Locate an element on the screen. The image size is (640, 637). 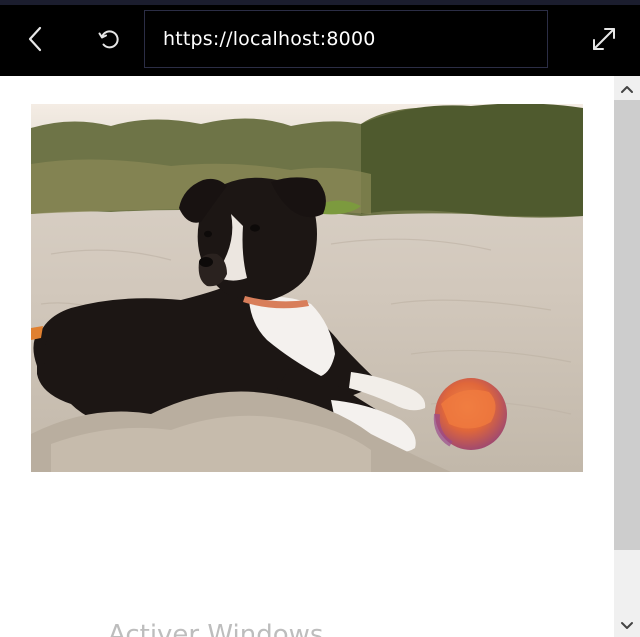
expand-button is located at coordinates (604, 39).